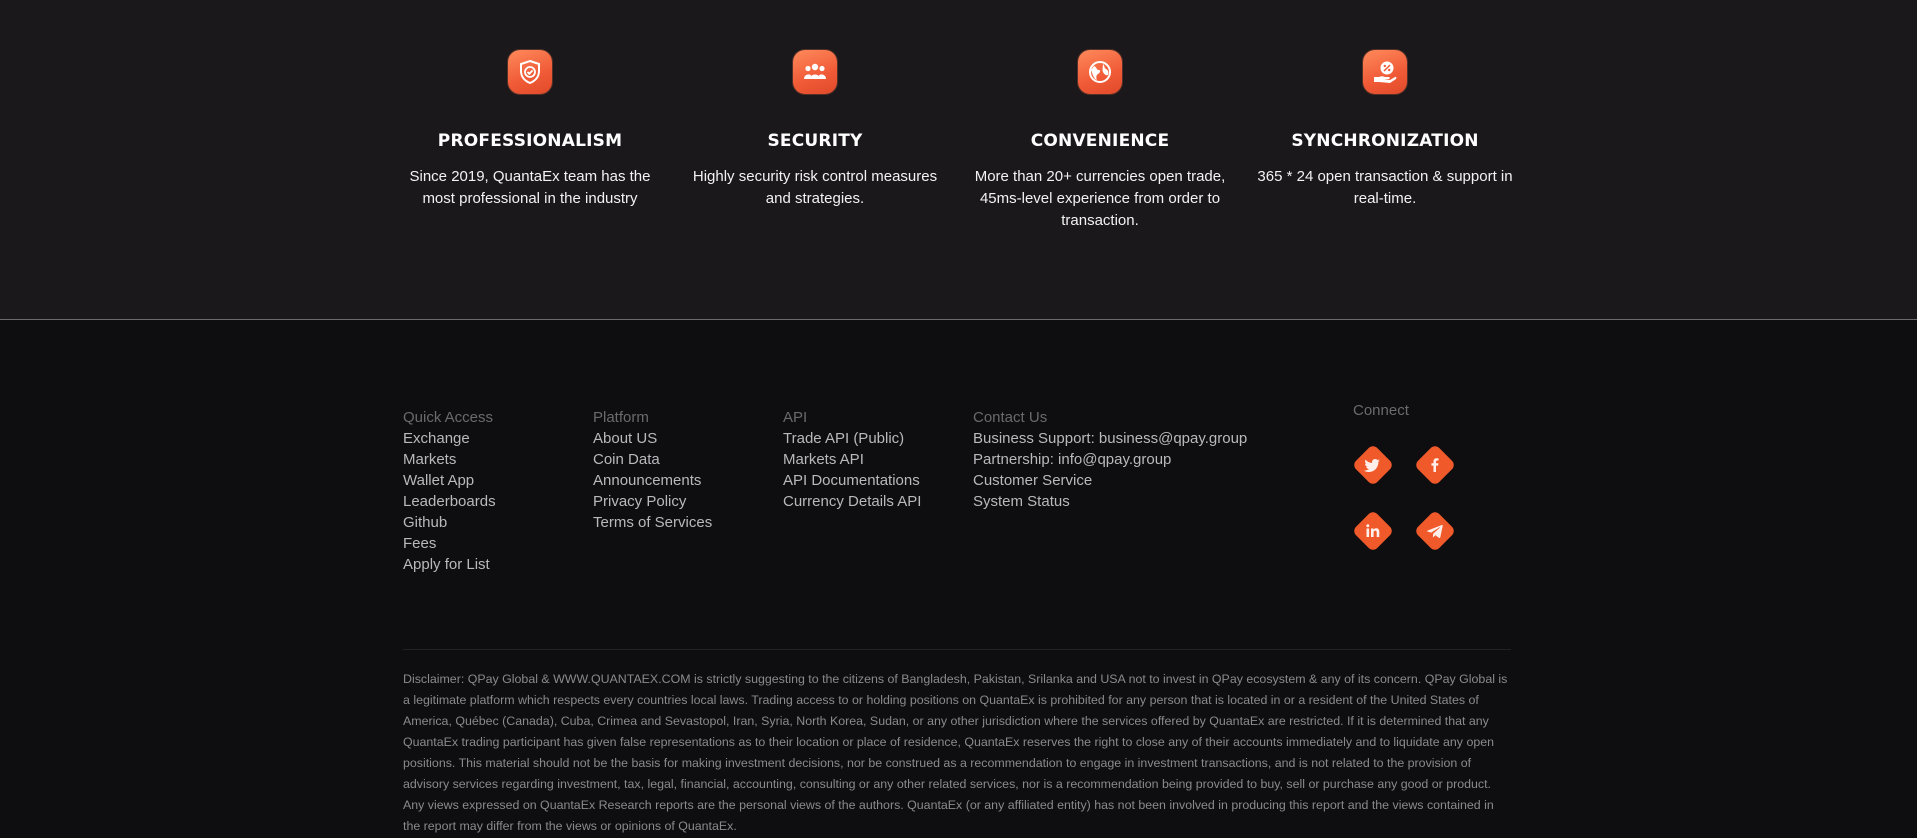 The image size is (1917, 838). I want to click on footer-link-coin-data: Coin Data, so click(652, 459).